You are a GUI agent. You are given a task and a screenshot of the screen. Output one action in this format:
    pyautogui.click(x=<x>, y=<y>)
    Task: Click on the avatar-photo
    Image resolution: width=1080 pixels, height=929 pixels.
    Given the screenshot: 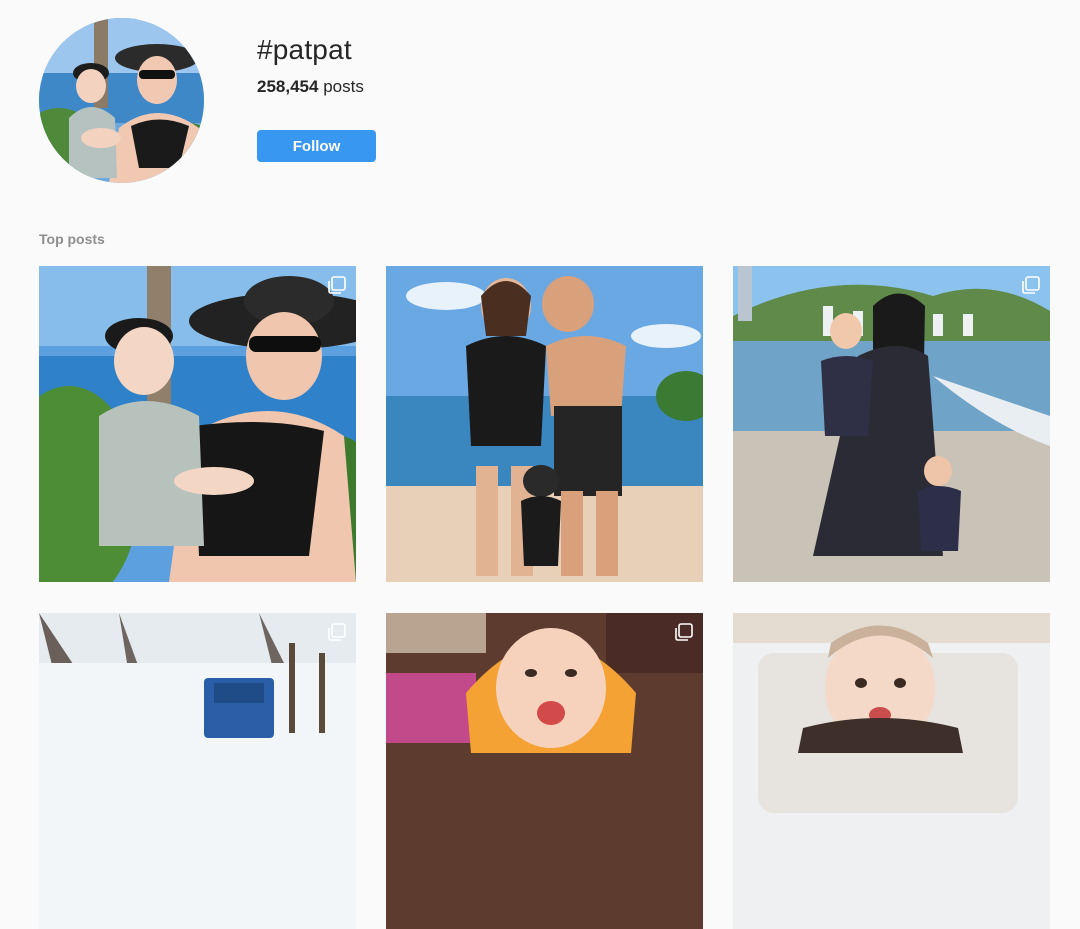 What is the action you would take?
    pyautogui.click(x=121, y=100)
    